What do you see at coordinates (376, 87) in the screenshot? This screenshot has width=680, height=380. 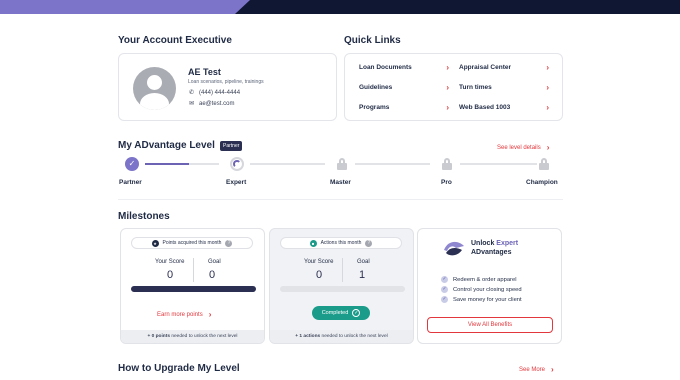 I see `quick-link-label: Guidelines` at bounding box center [376, 87].